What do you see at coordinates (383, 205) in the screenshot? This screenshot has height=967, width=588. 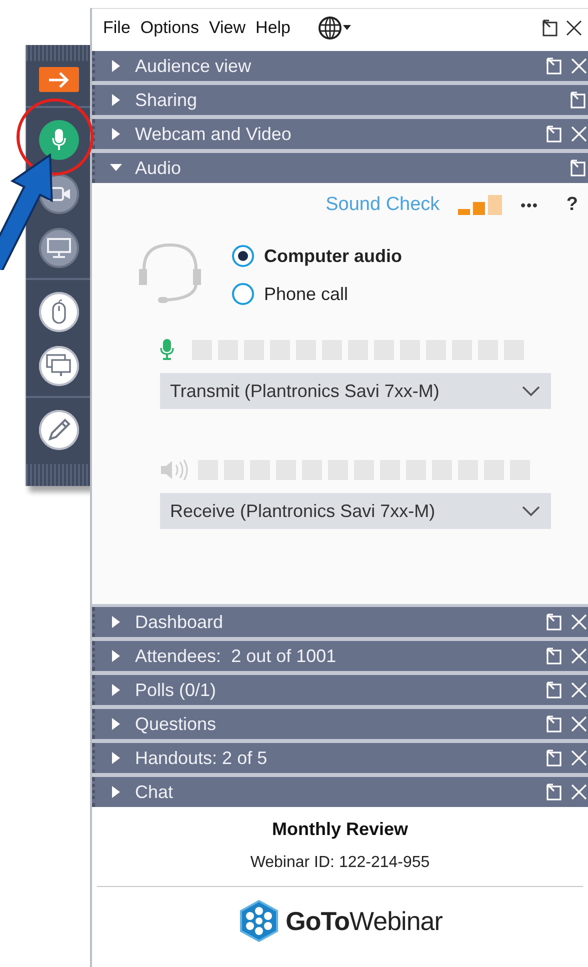 I see `sound-check-link: Sound Check` at bounding box center [383, 205].